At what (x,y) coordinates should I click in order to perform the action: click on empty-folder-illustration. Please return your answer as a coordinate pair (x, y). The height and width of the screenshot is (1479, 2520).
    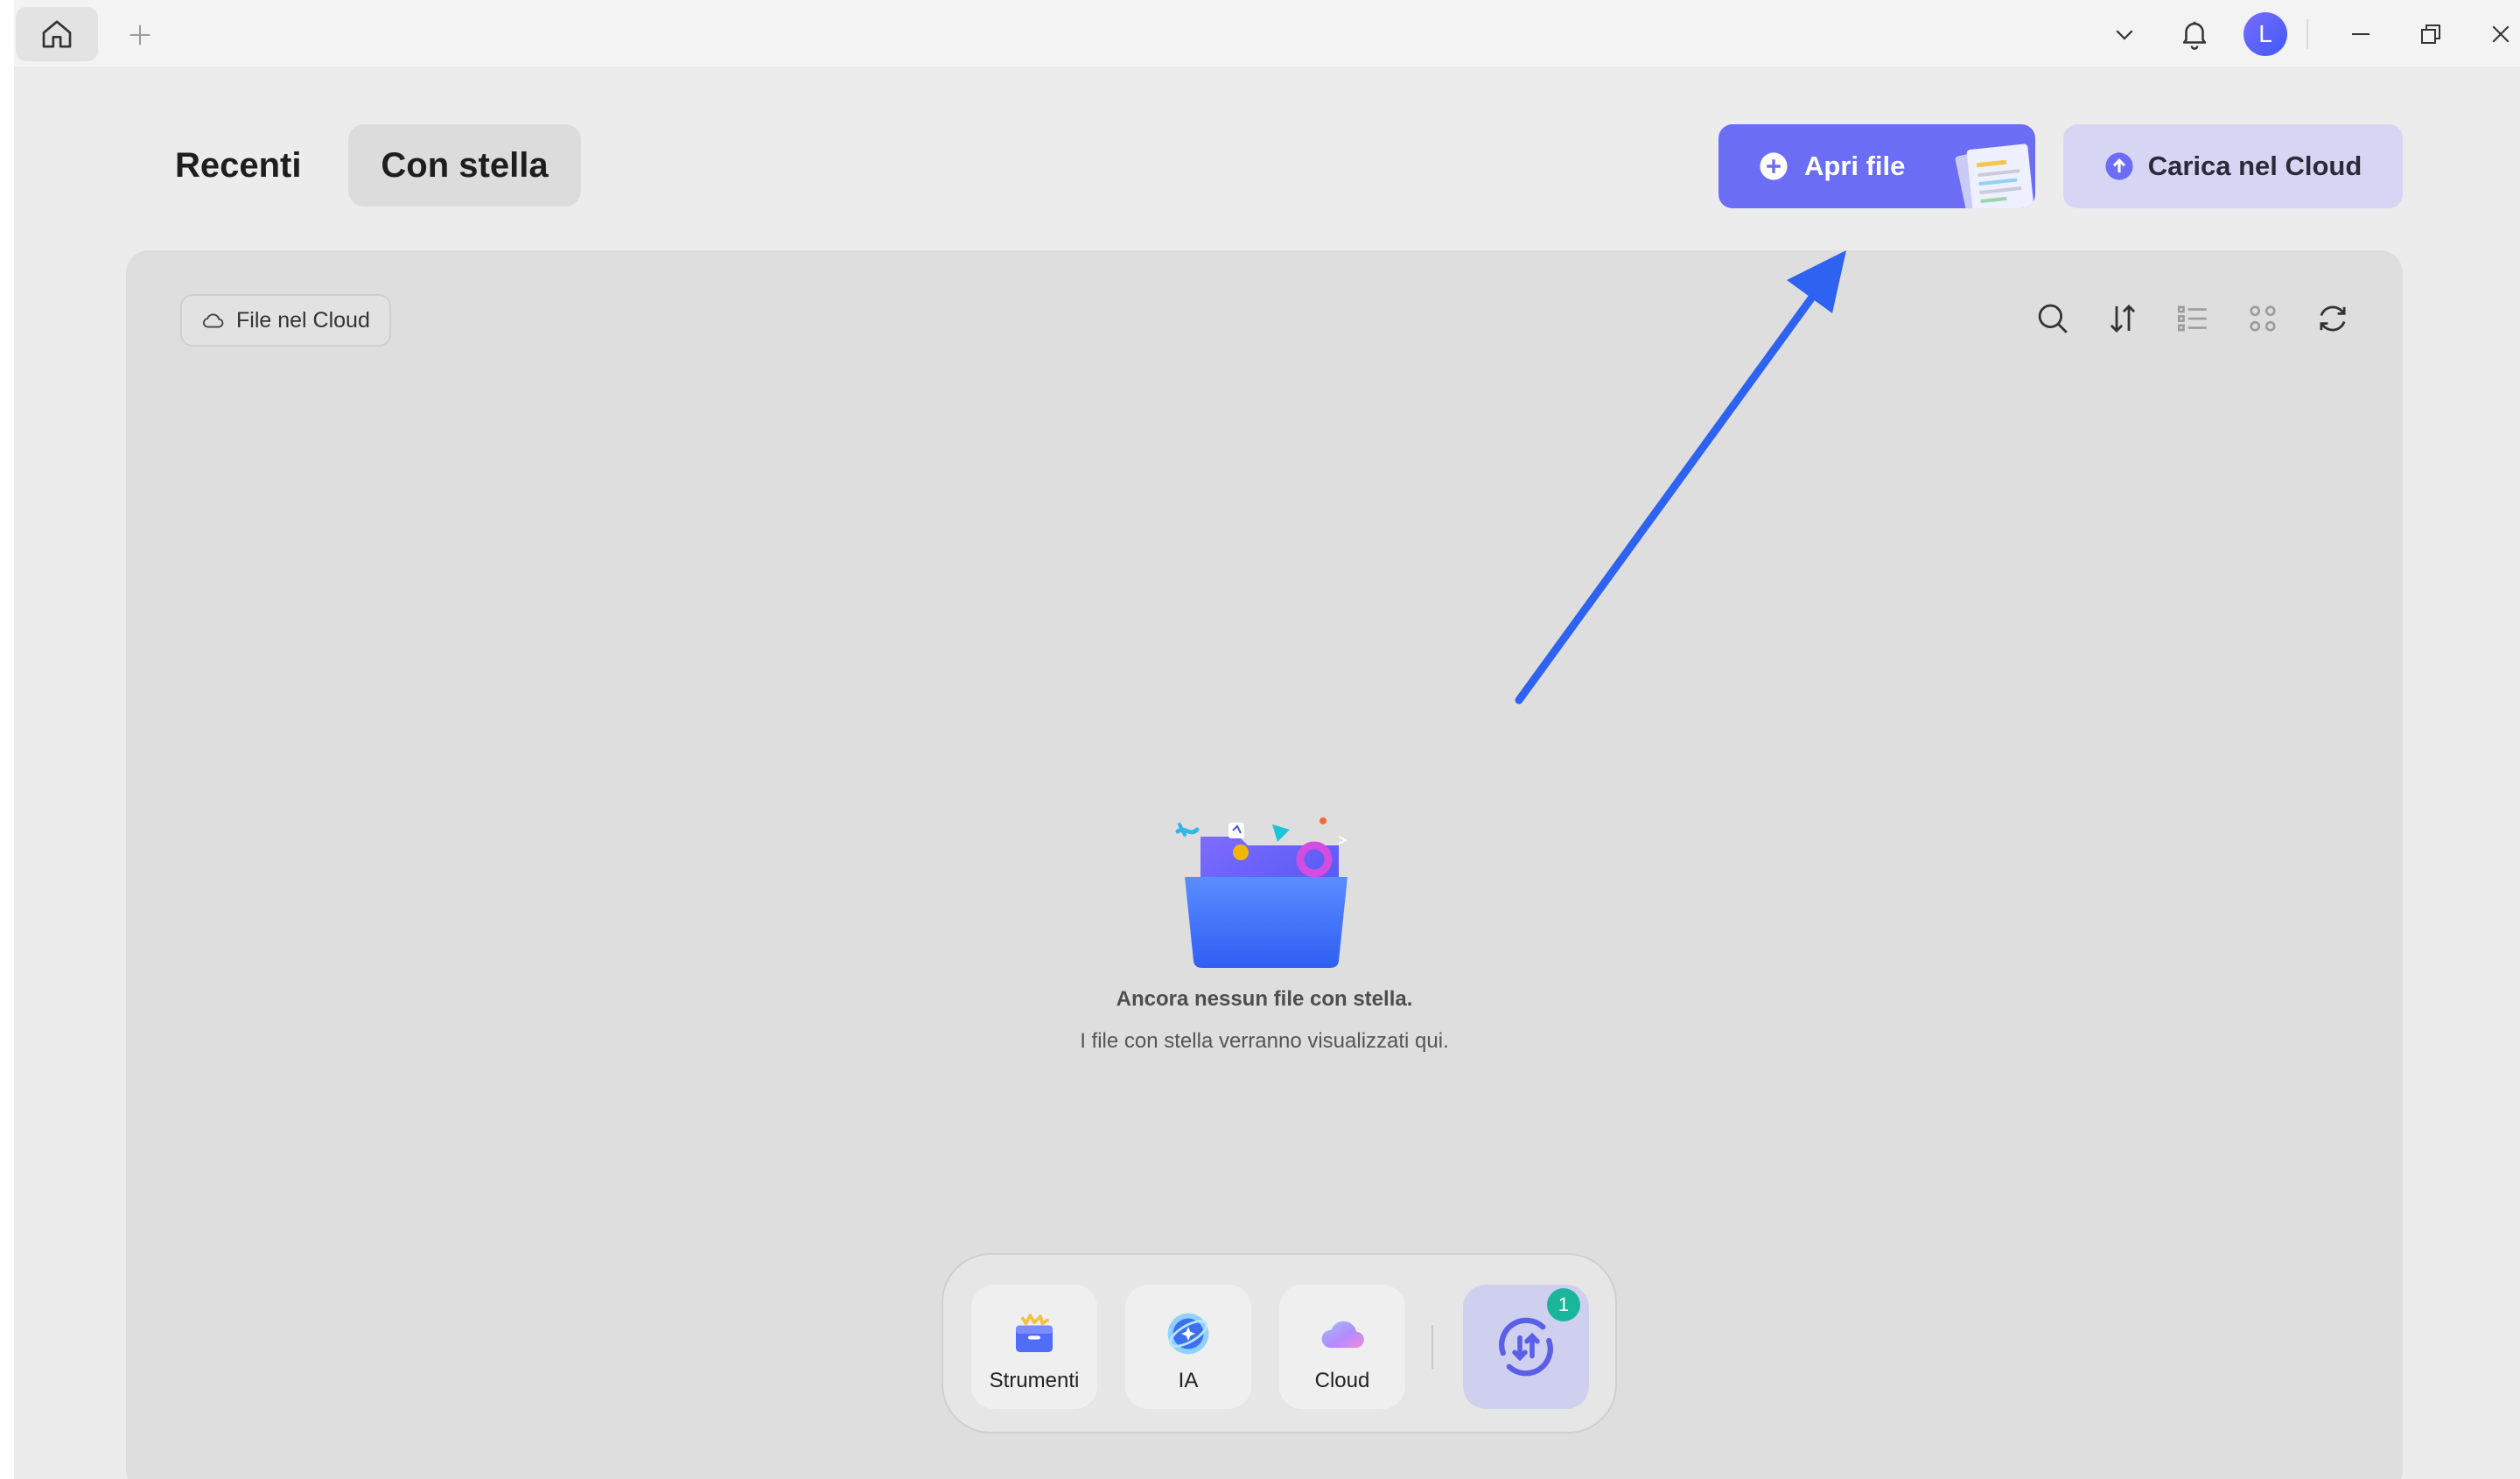
    Looking at the image, I should click on (1261, 893).